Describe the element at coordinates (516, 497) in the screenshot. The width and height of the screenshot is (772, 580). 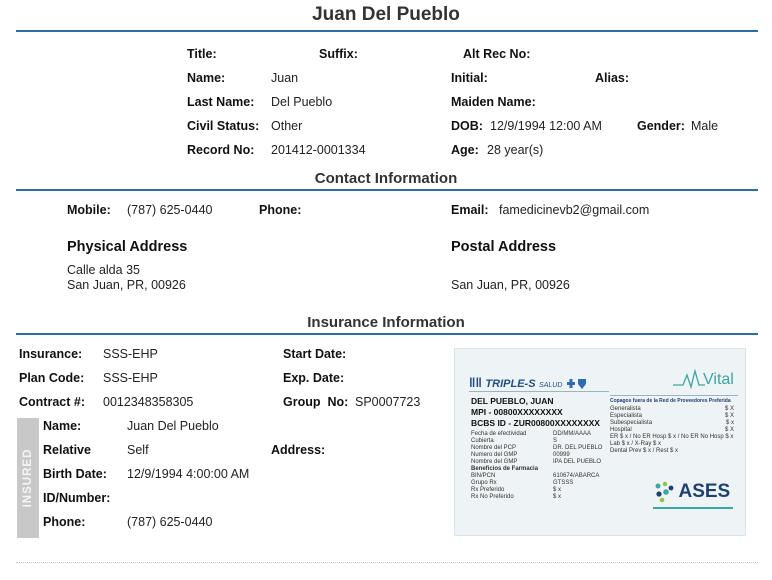
I see `card-pharmacy-row: Rx No Preferido $ x` at that location.